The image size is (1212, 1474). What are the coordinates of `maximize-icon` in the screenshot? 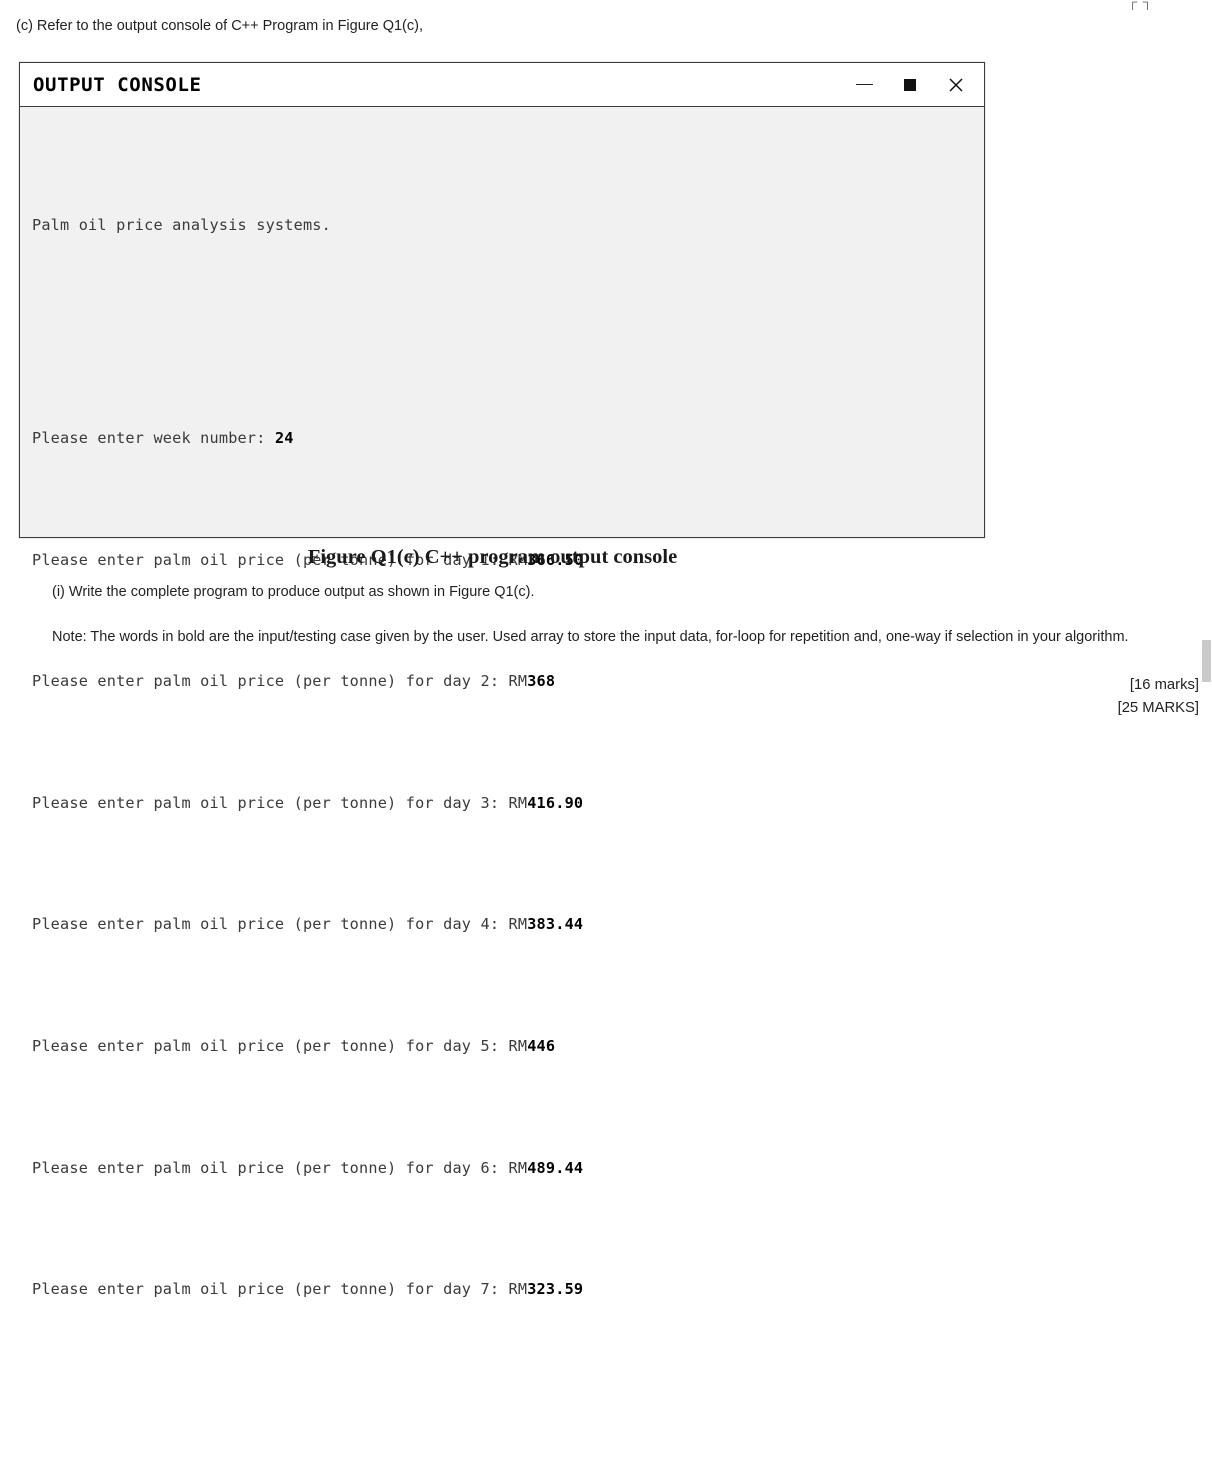 It's located at (910, 85).